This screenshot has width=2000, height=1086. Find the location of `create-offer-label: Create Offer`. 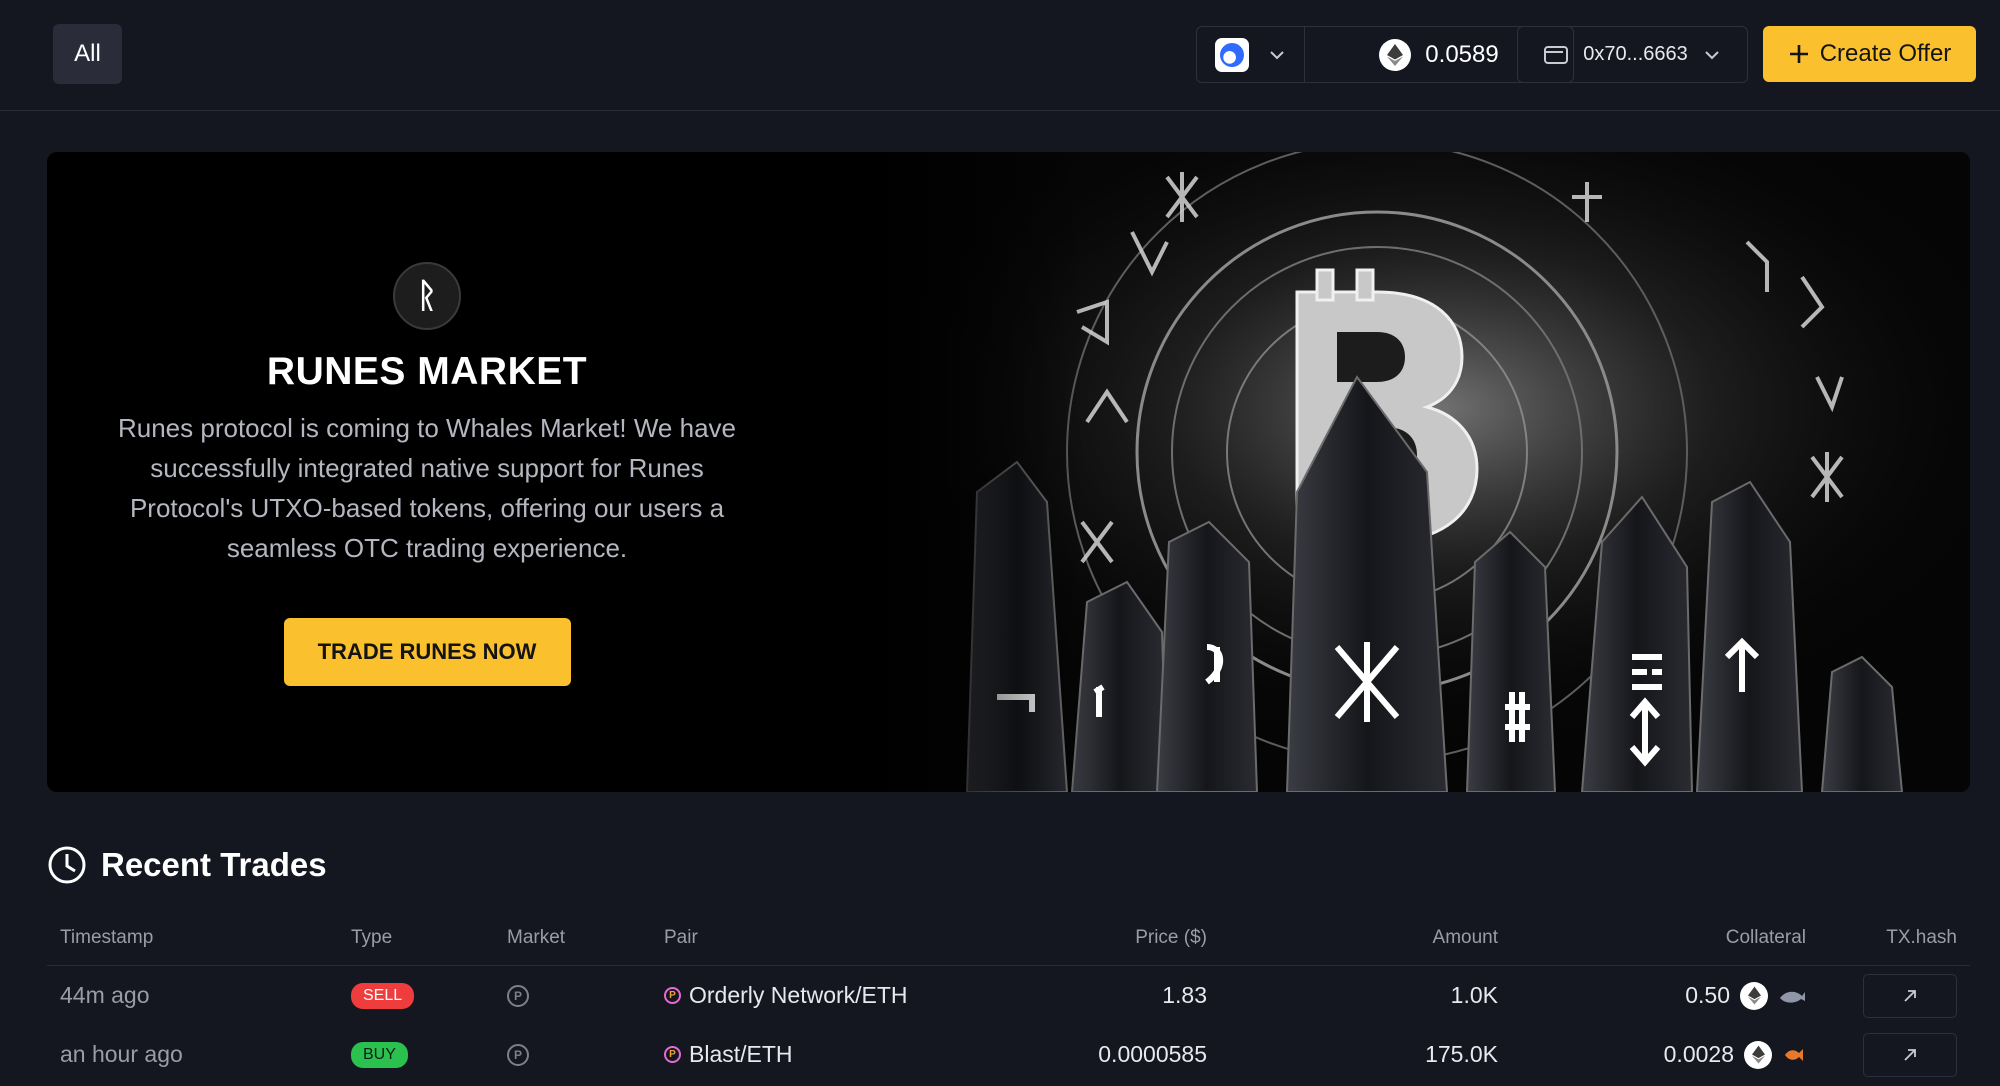

create-offer-label: Create Offer is located at coordinates (1885, 53).